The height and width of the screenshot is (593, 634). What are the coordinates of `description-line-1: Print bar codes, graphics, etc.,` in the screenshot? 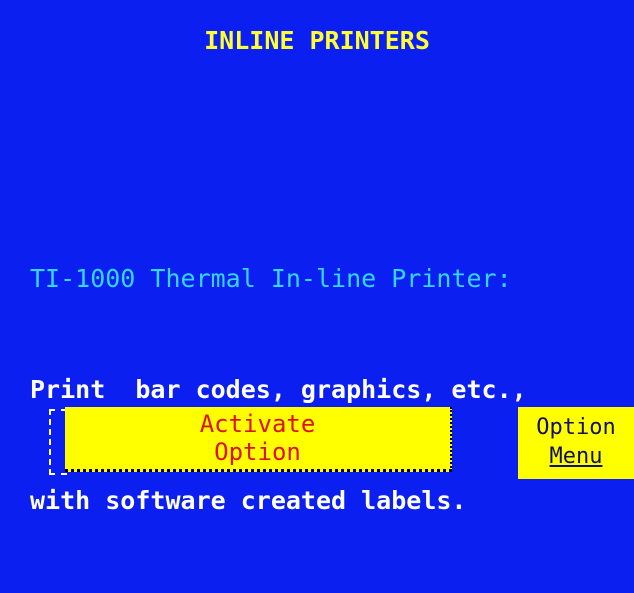 It's located at (278, 389).